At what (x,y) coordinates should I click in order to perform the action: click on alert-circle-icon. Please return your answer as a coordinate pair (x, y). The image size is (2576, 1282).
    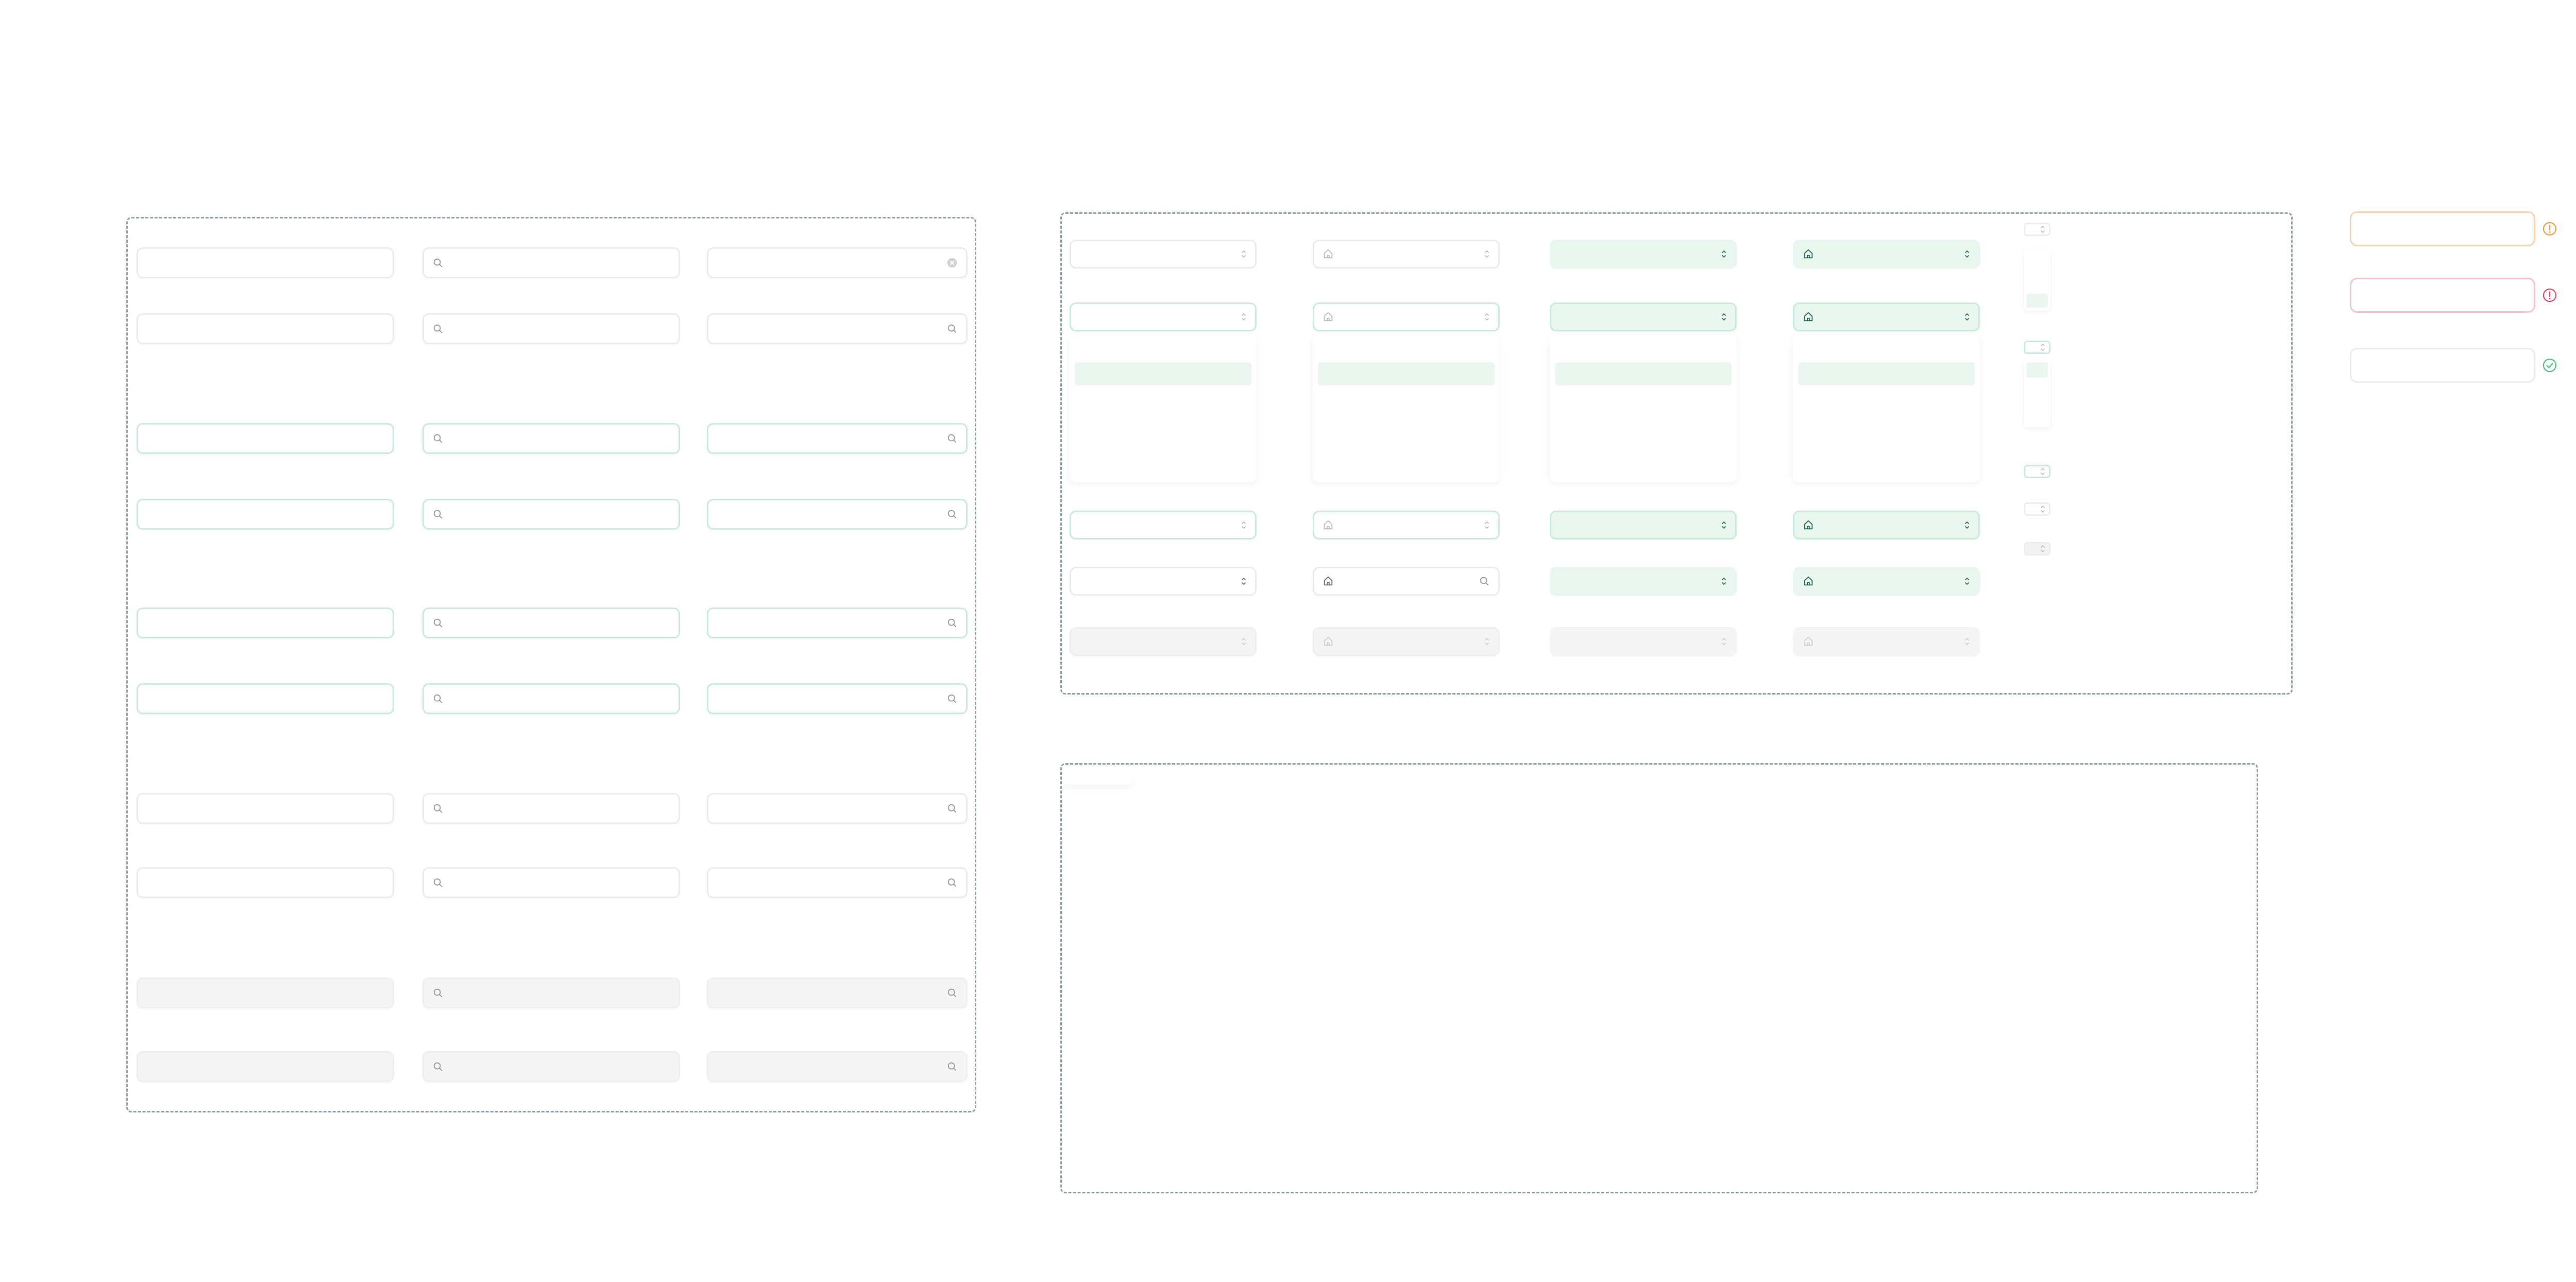
    Looking at the image, I should click on (2549, 295).